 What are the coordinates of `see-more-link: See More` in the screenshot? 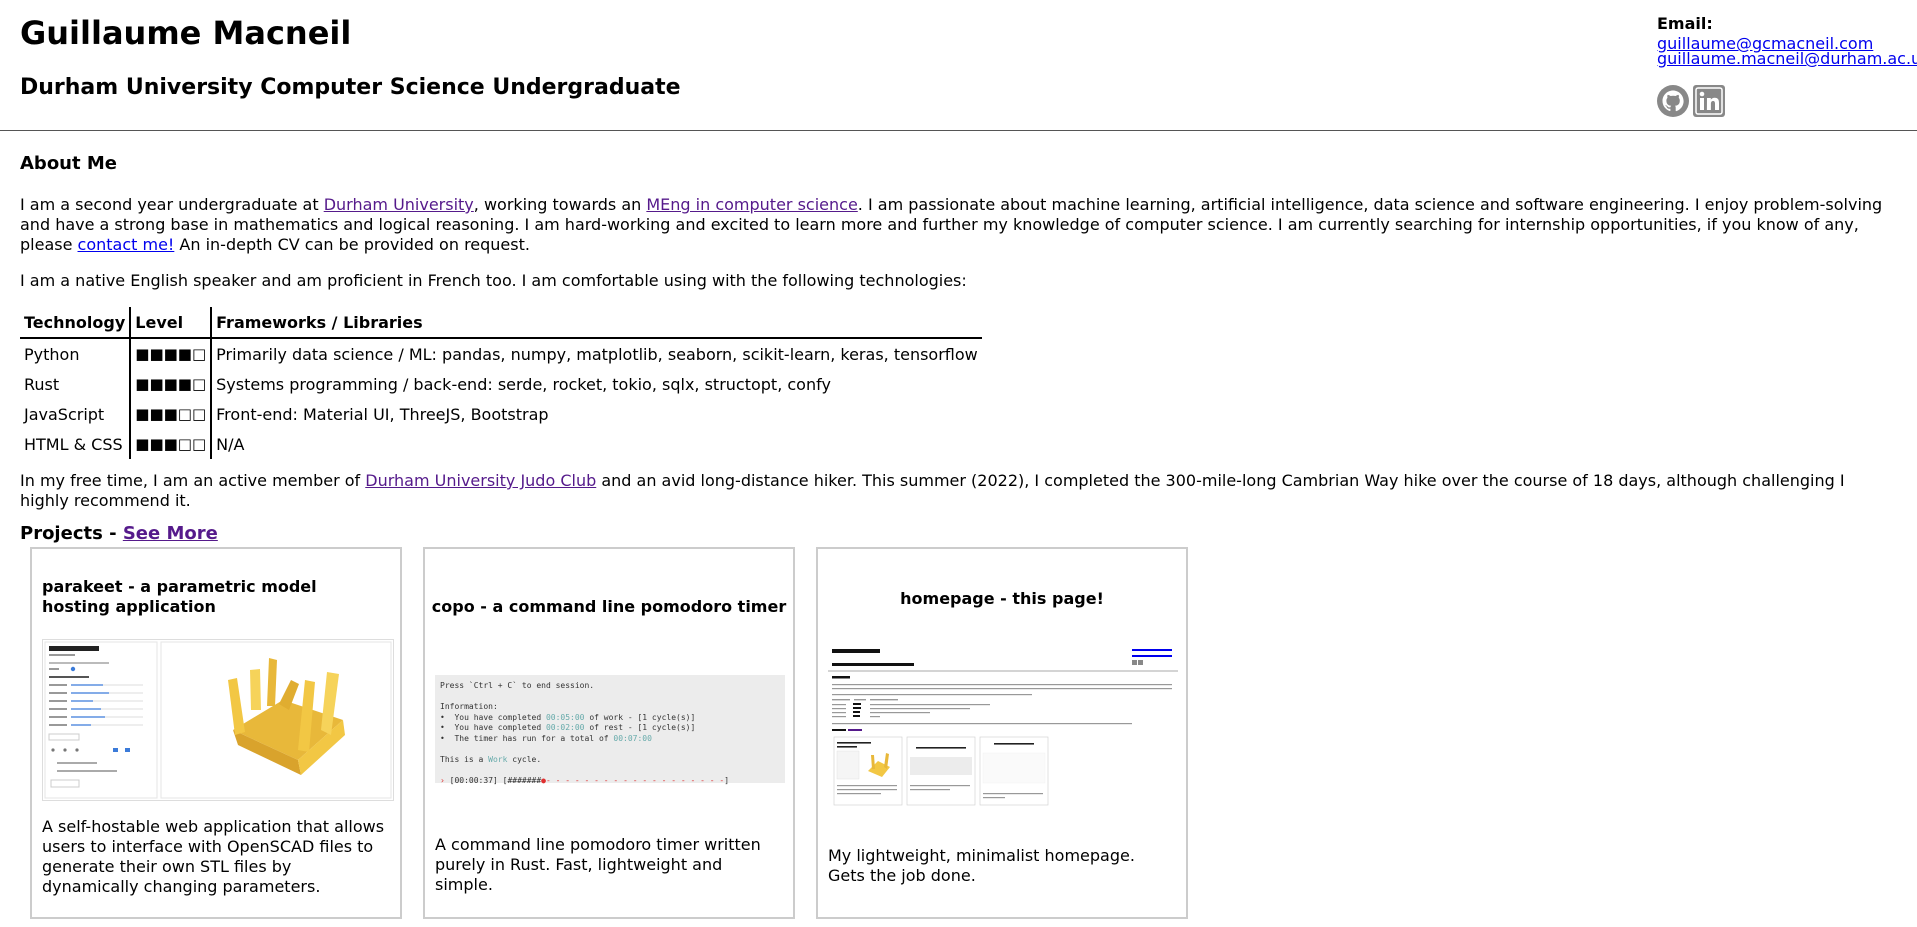 It's located at (170, 533).